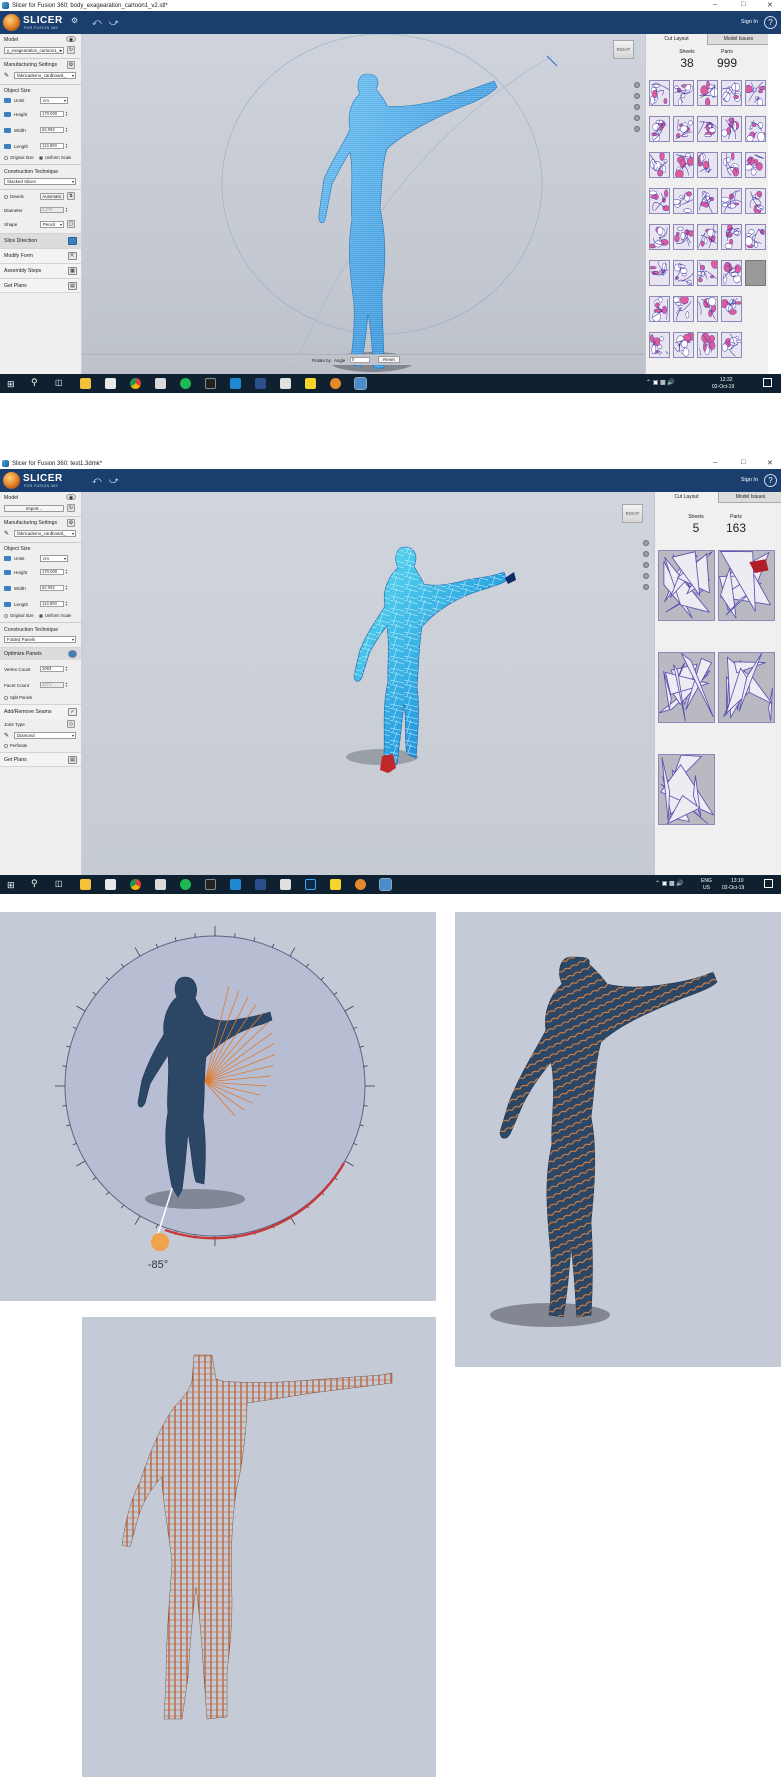  What do you see at coordinates (52, 669) in the screenshot?
I see `vertex-count-input: 2093` at bounding box center [52, 669].